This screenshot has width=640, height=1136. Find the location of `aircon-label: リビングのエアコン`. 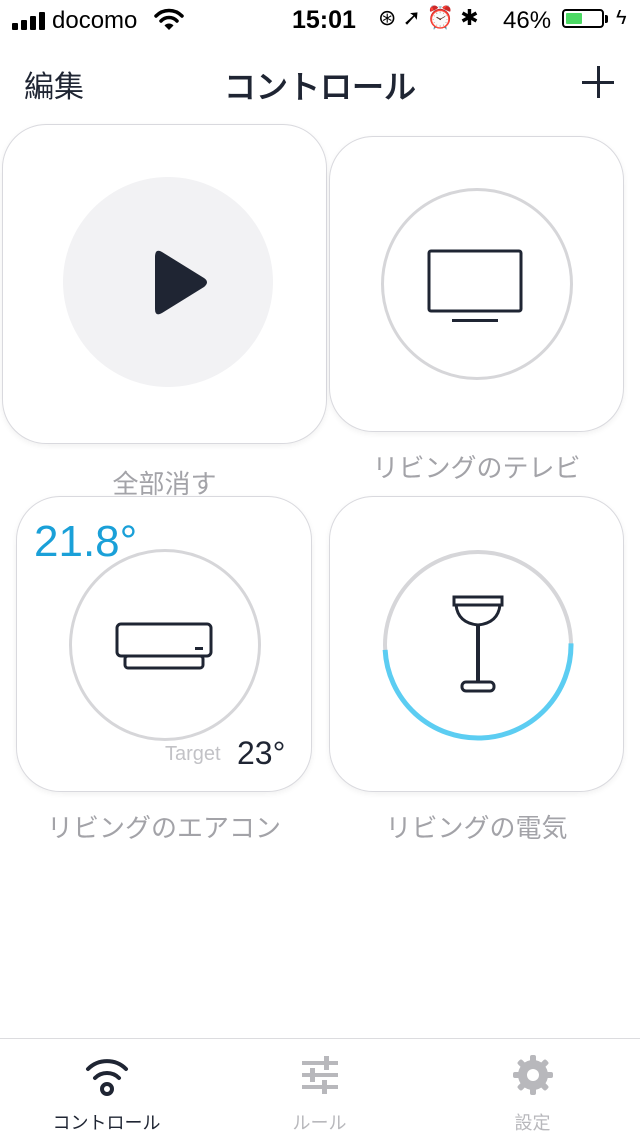

aircon-label: リビングのエアコン is located at coordinates (163, 829).